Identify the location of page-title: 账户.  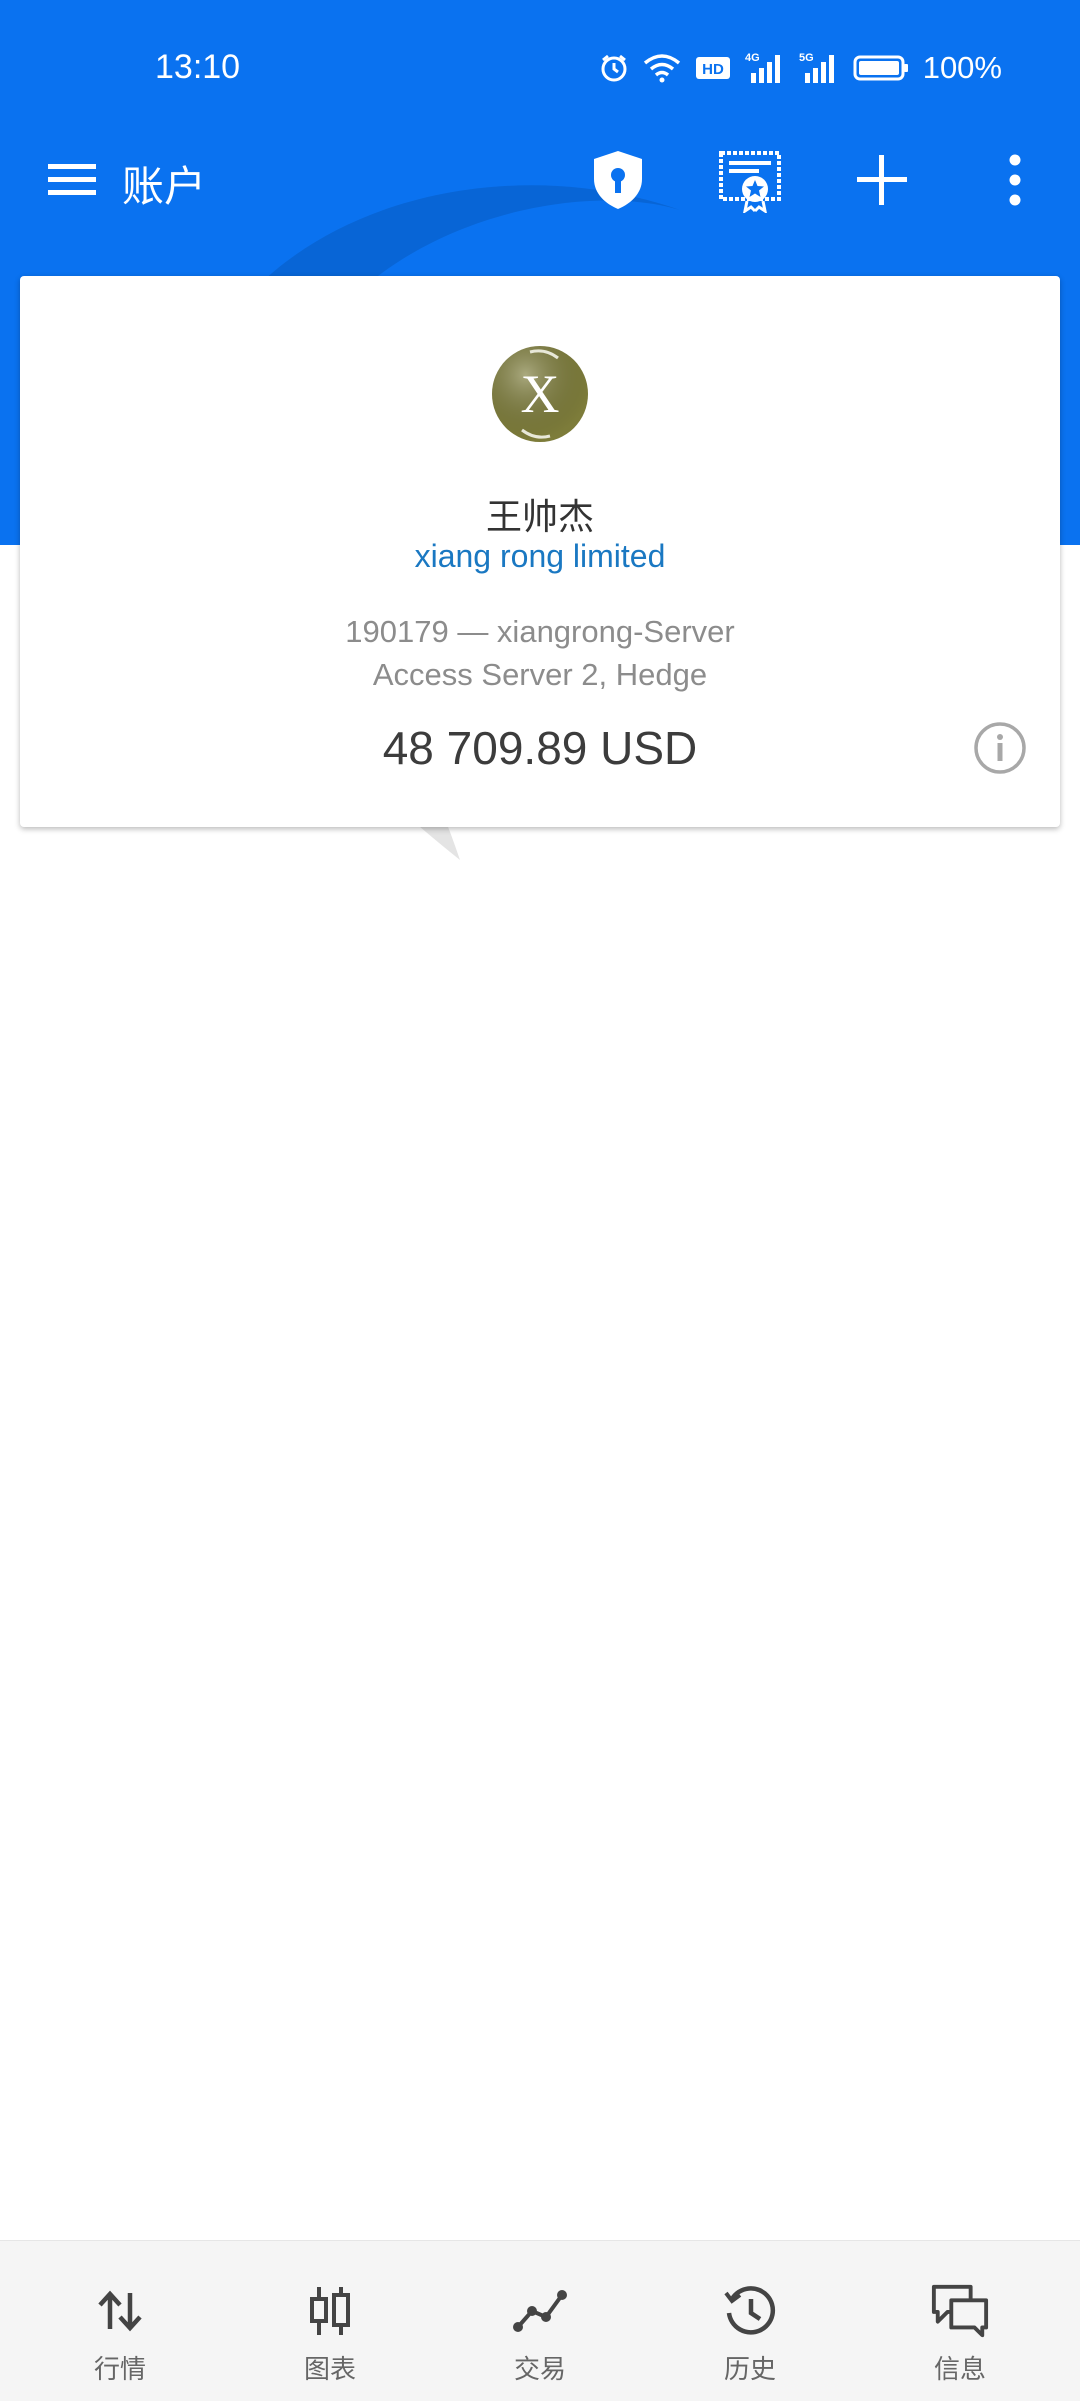
(164, 186).